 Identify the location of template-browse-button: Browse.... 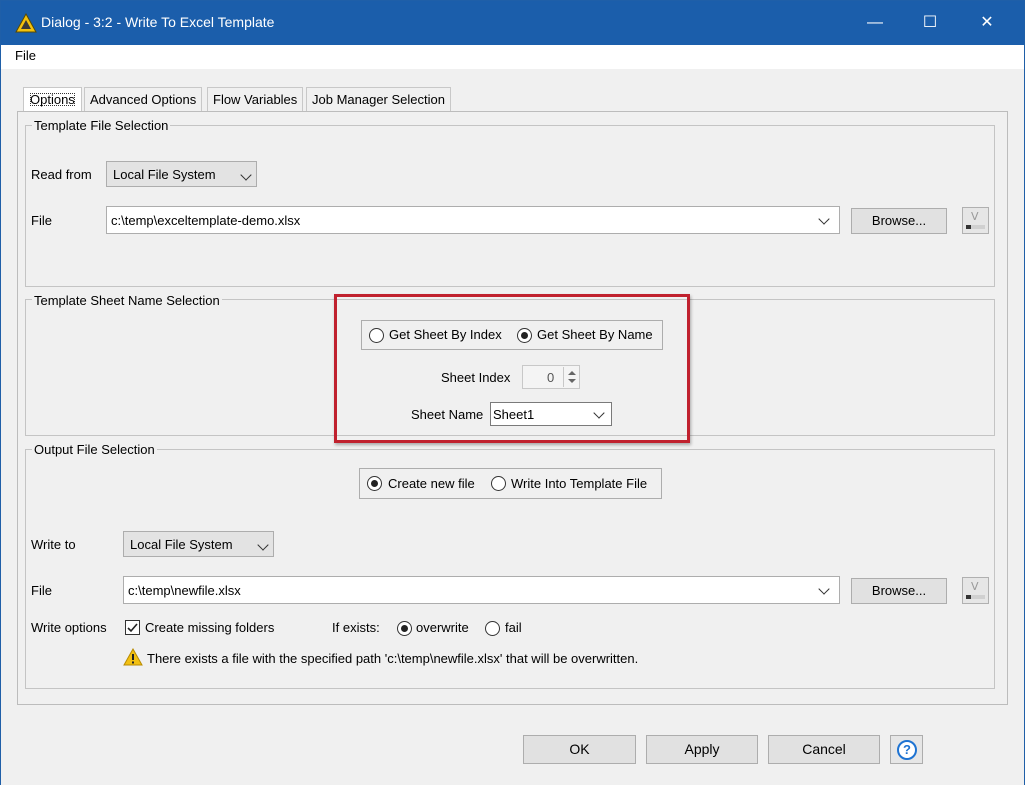
(899, 221).